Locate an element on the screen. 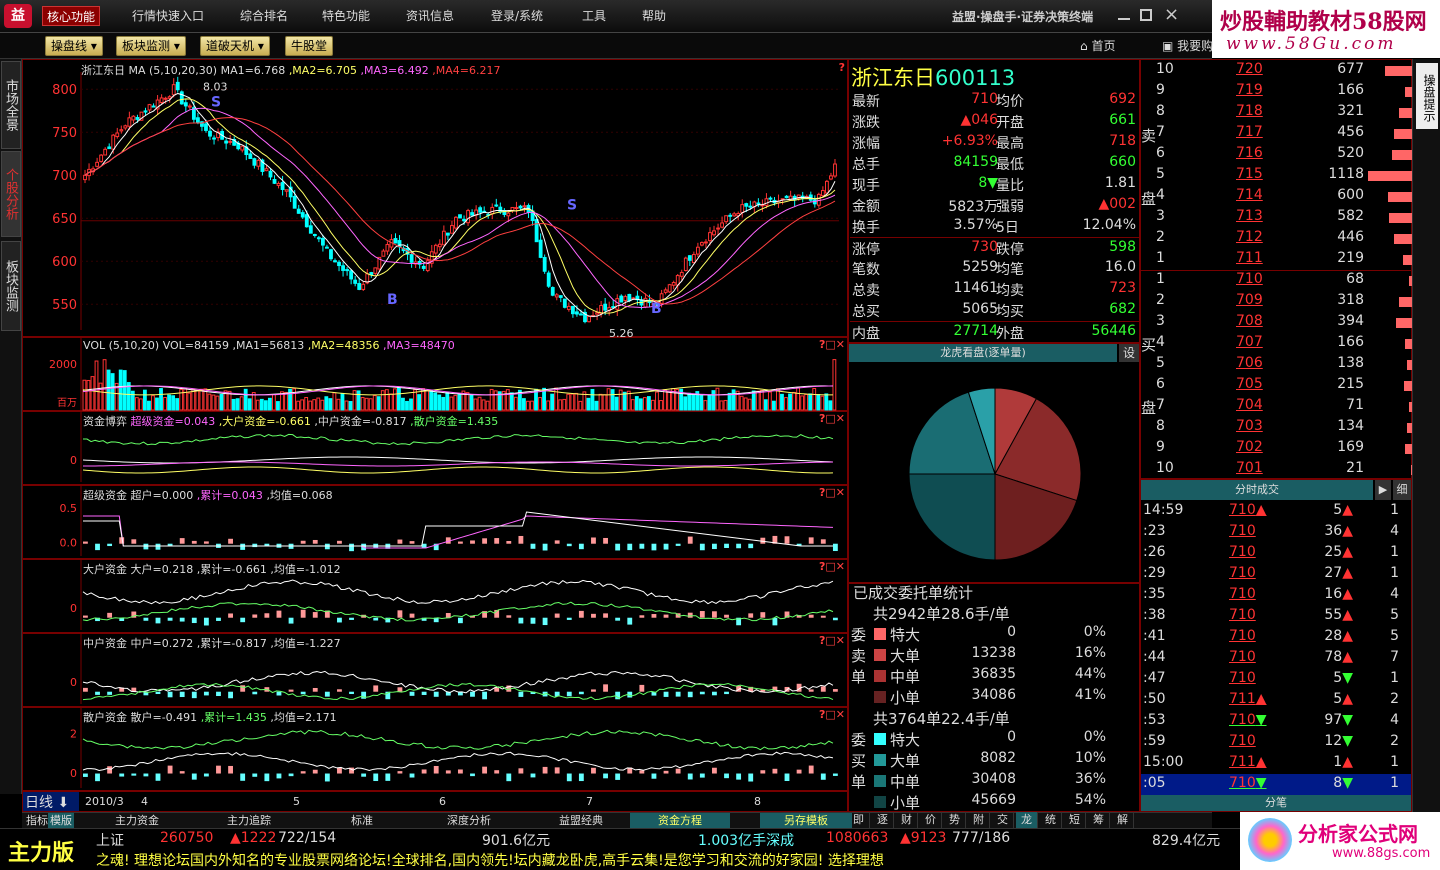  right-tab: 短 is located at coordinates (1075, 820).